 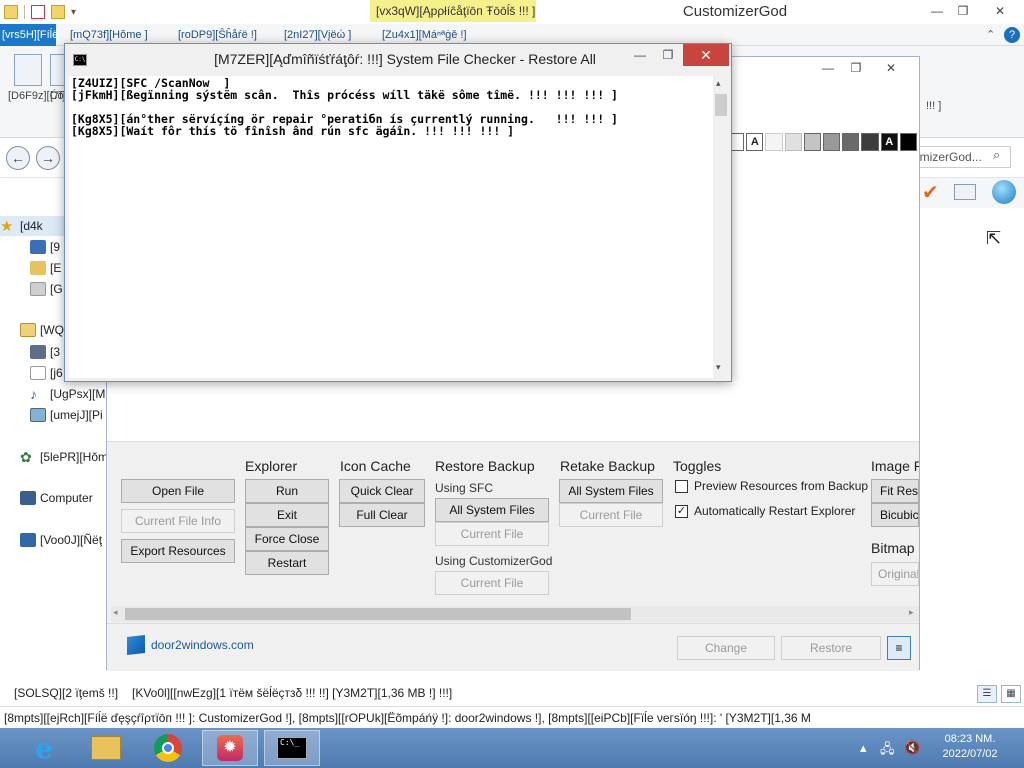 I want to click on help-icon: ?, so click(x=1012, y=35).